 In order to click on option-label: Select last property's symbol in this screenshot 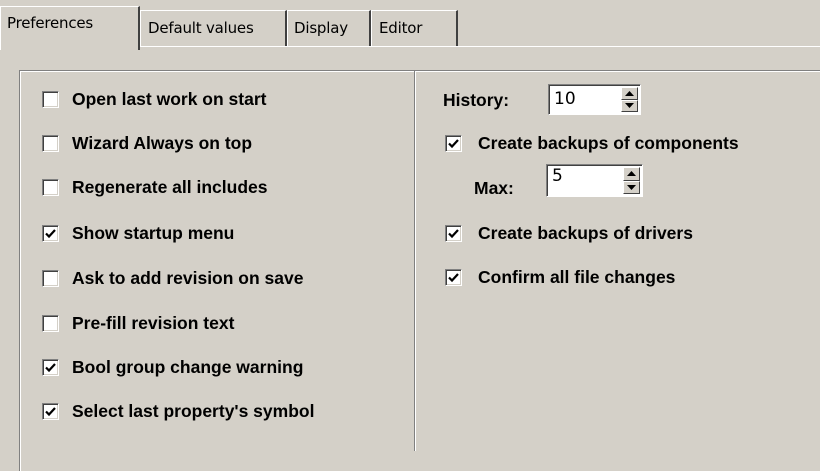, I will do `click(193, 411)`.